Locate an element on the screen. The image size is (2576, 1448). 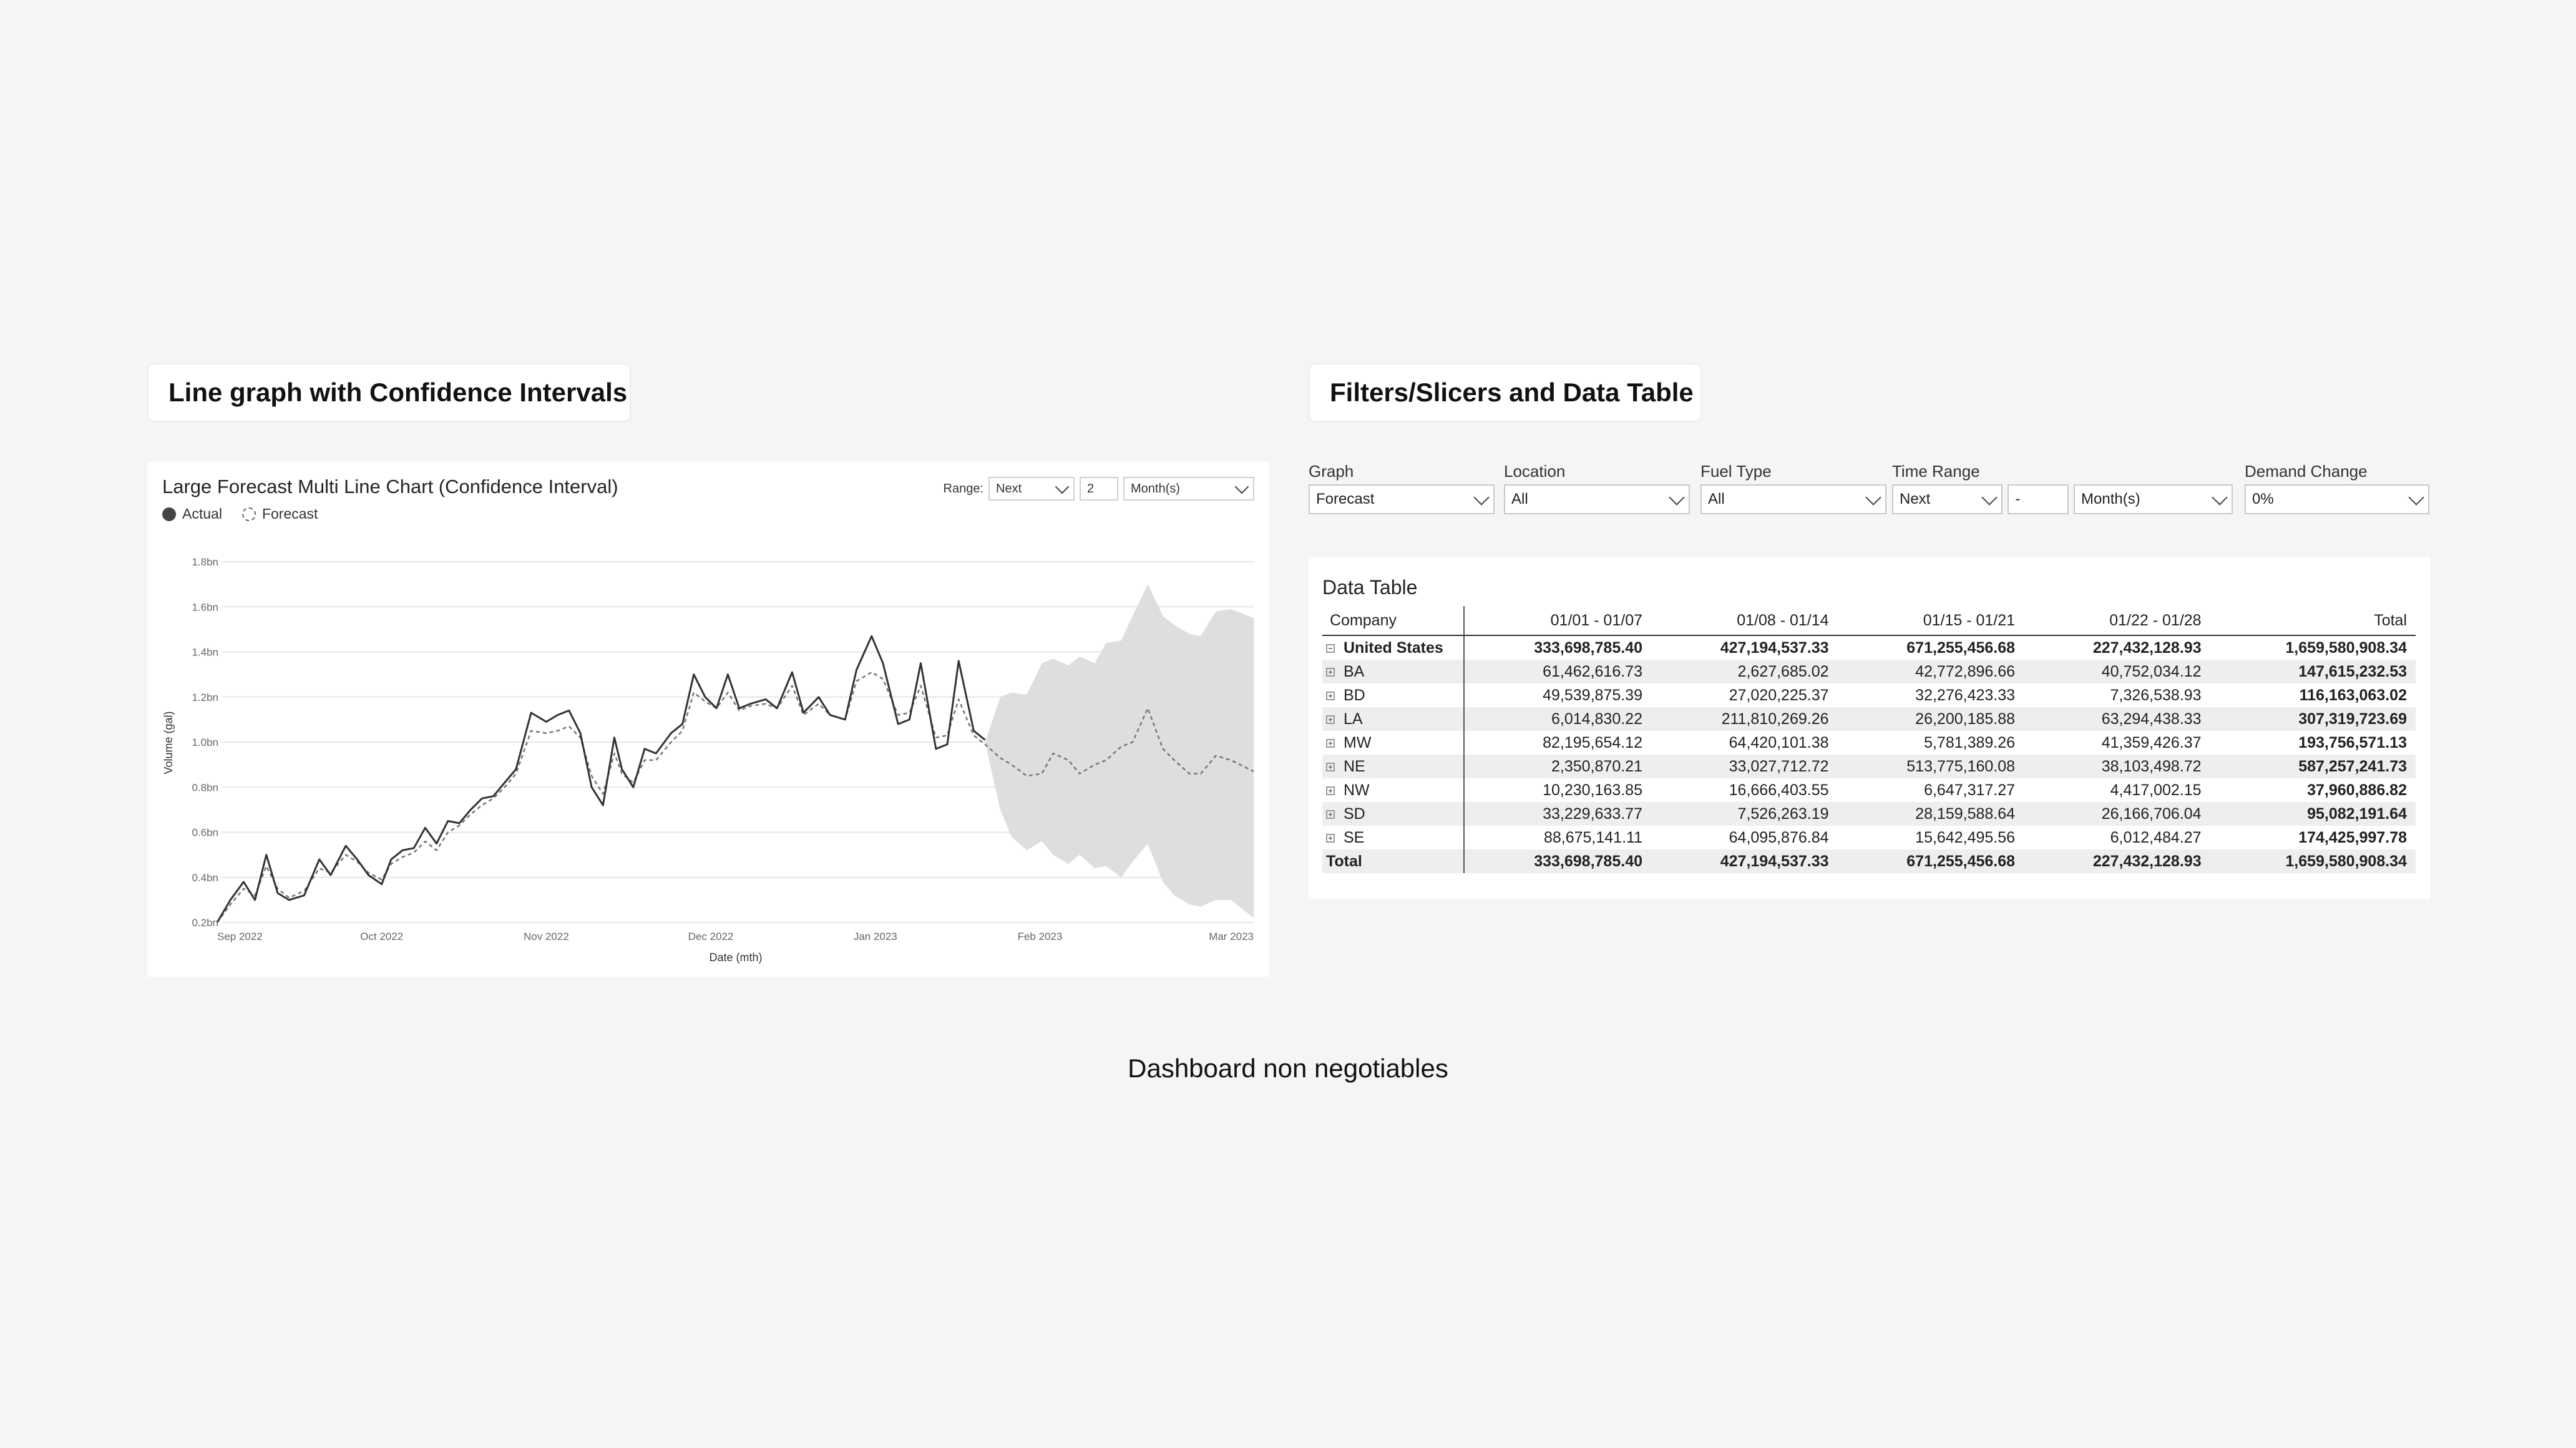
row-company-name: NE is located at coordinates (1354, 766).